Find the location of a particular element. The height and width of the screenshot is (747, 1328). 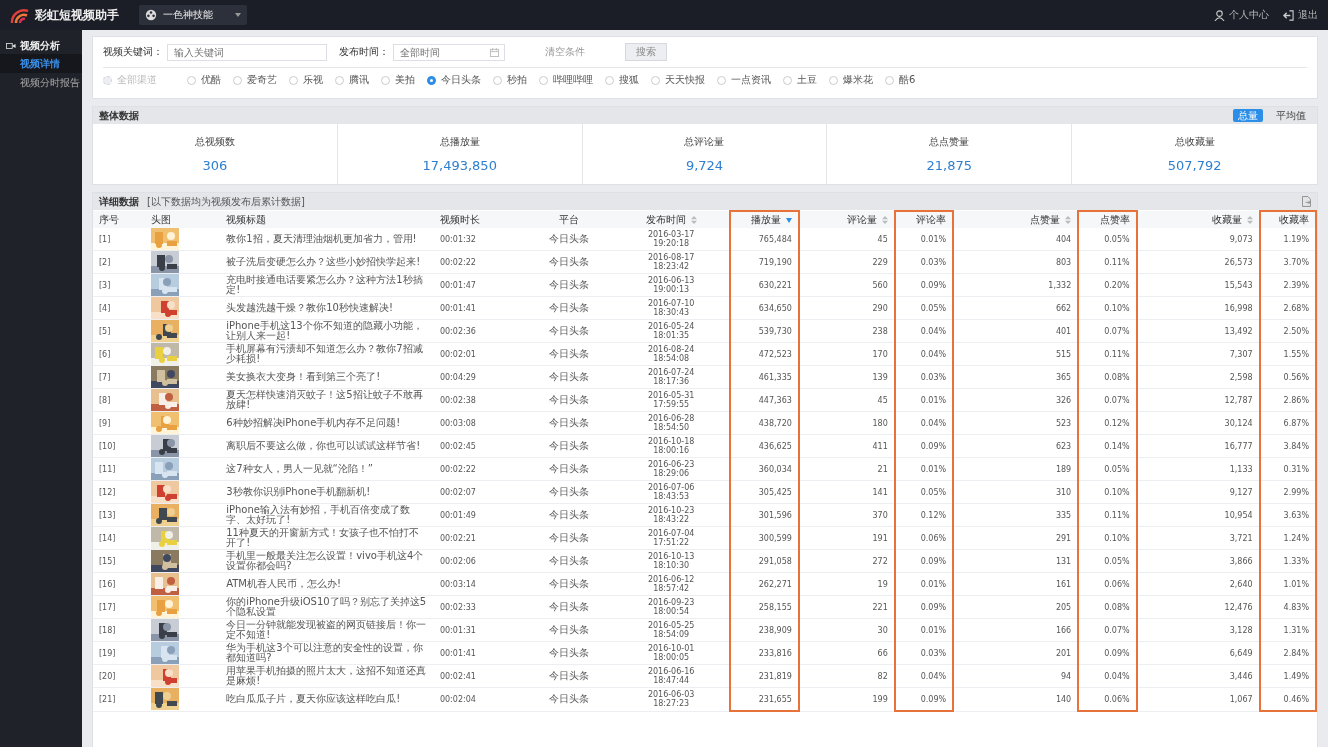

table-cell: 00:02:07 is located at coordinates (457, 492).